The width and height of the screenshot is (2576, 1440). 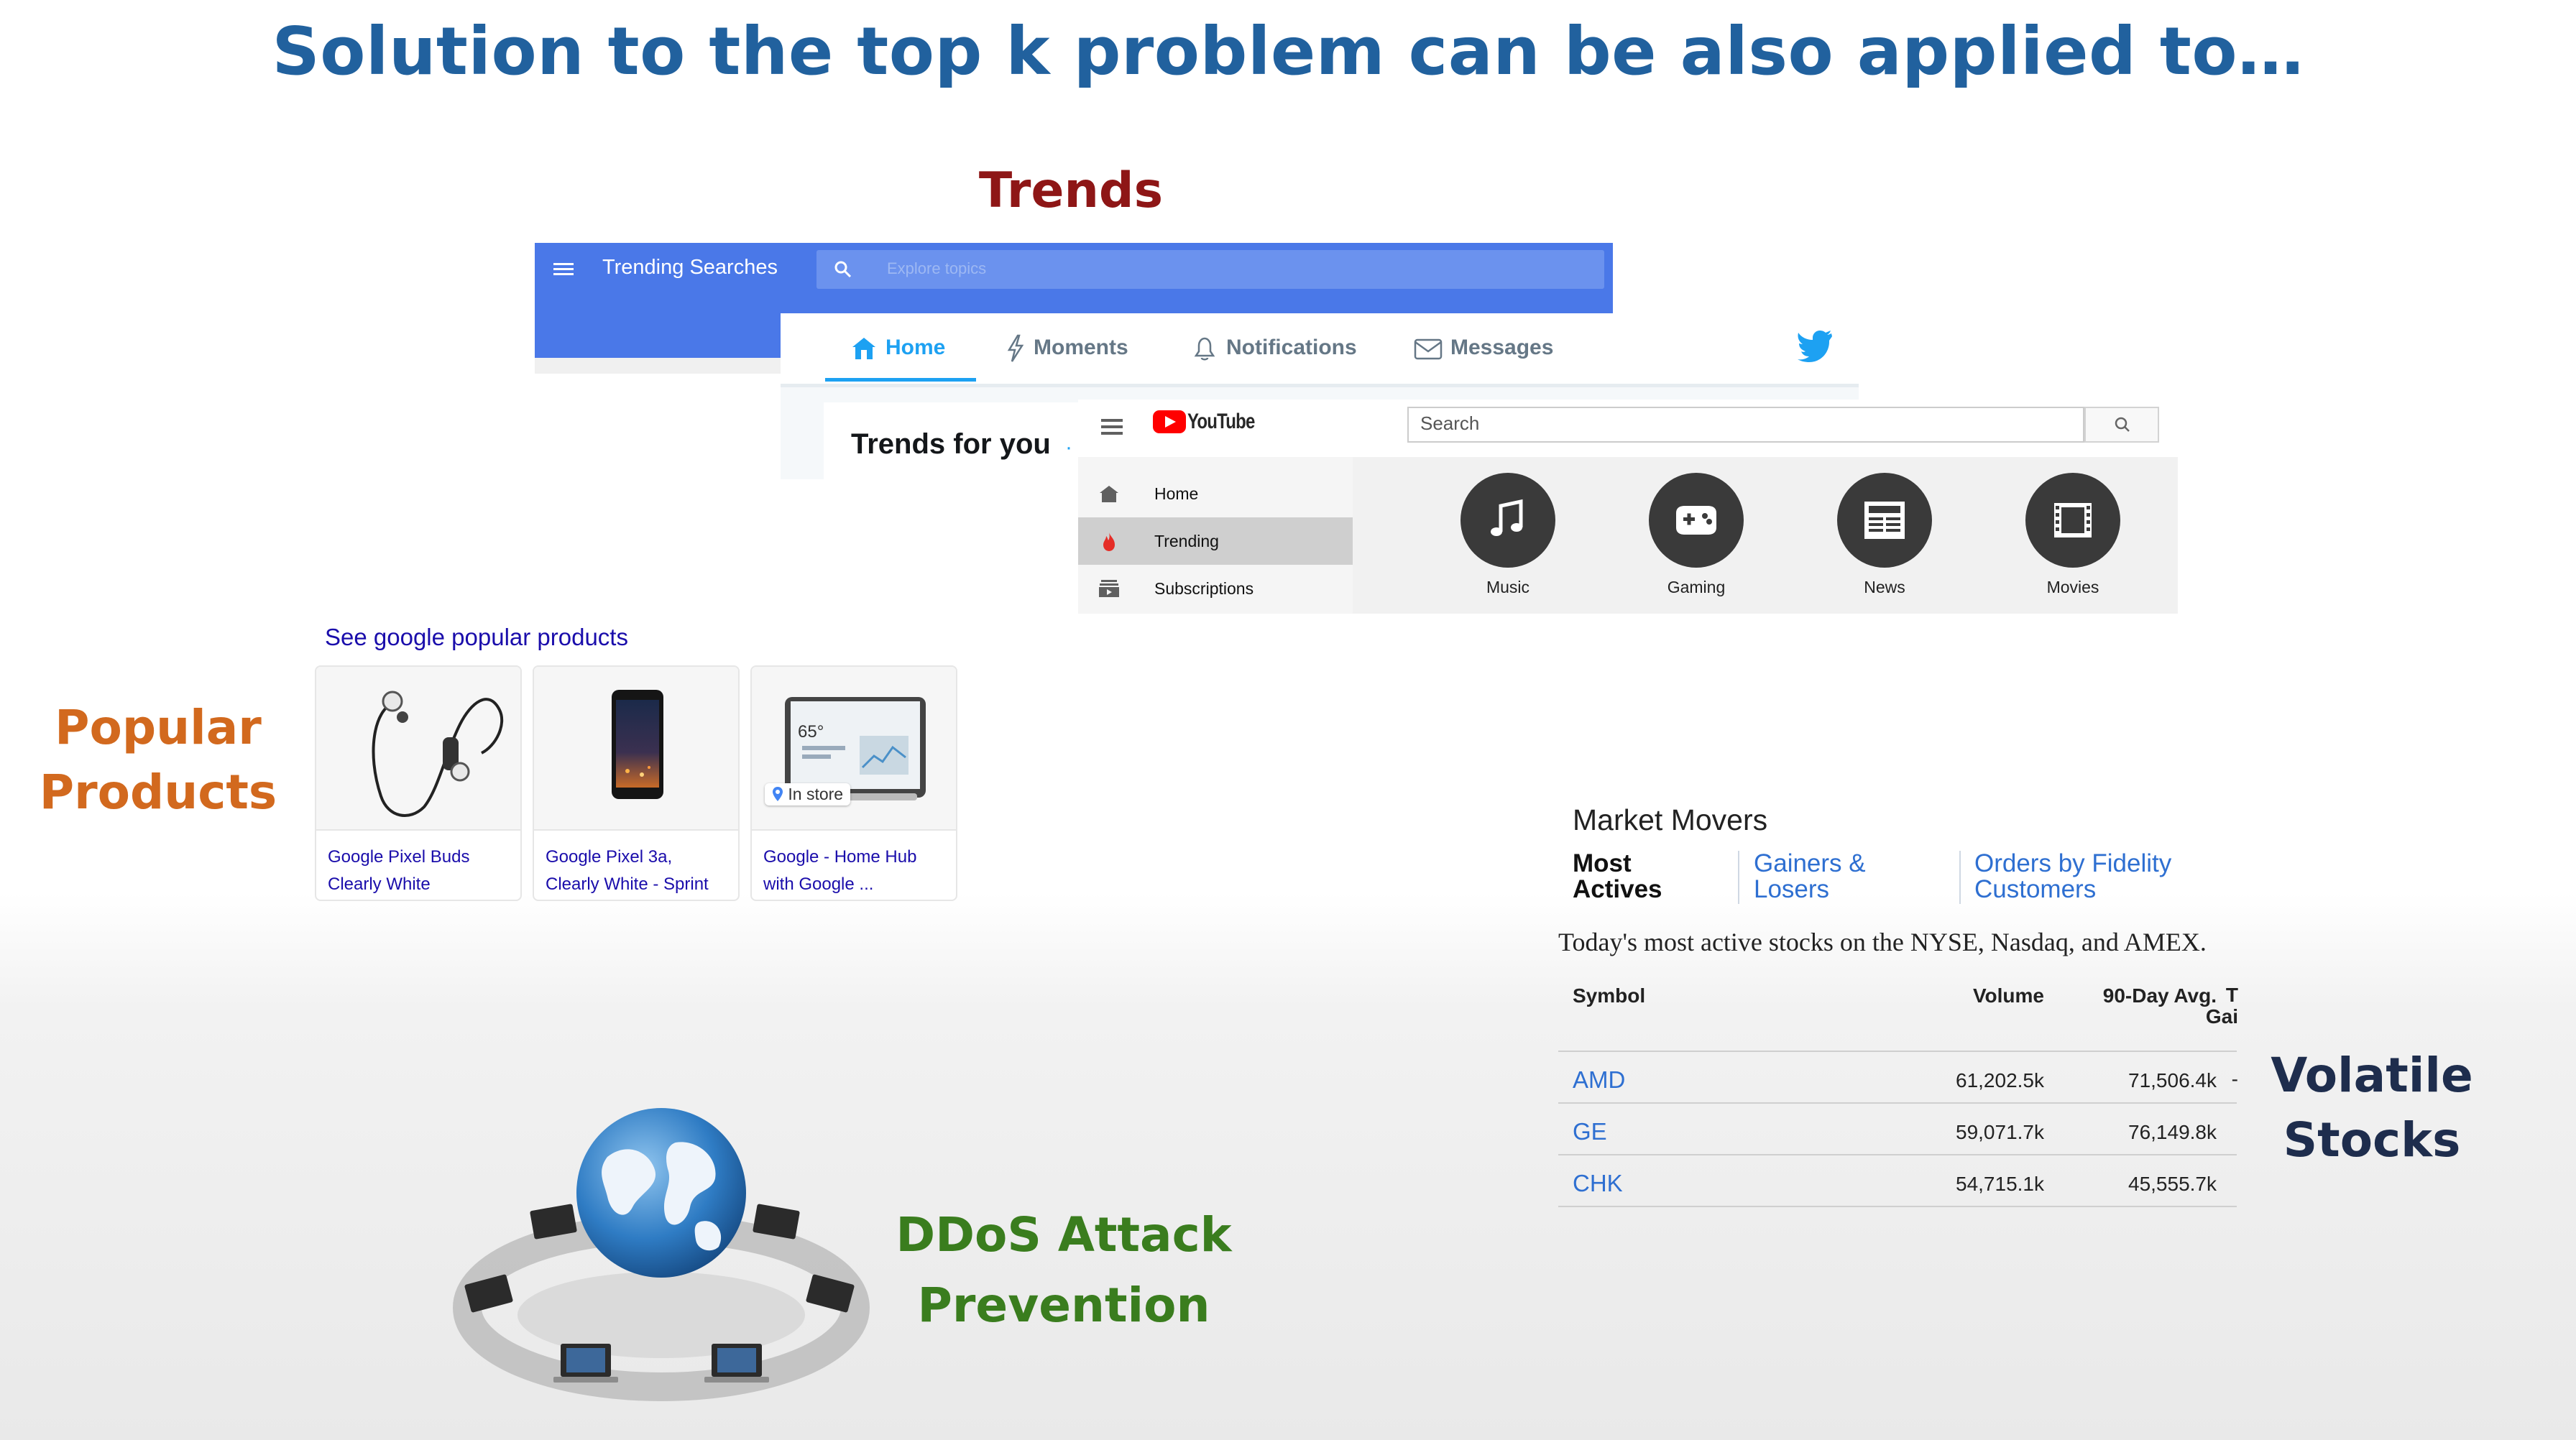 What do you see at coordinates (1215, 493) in the screenshot?
I see `sidebar-item-home: Home` at bounding box center [1215, 493].